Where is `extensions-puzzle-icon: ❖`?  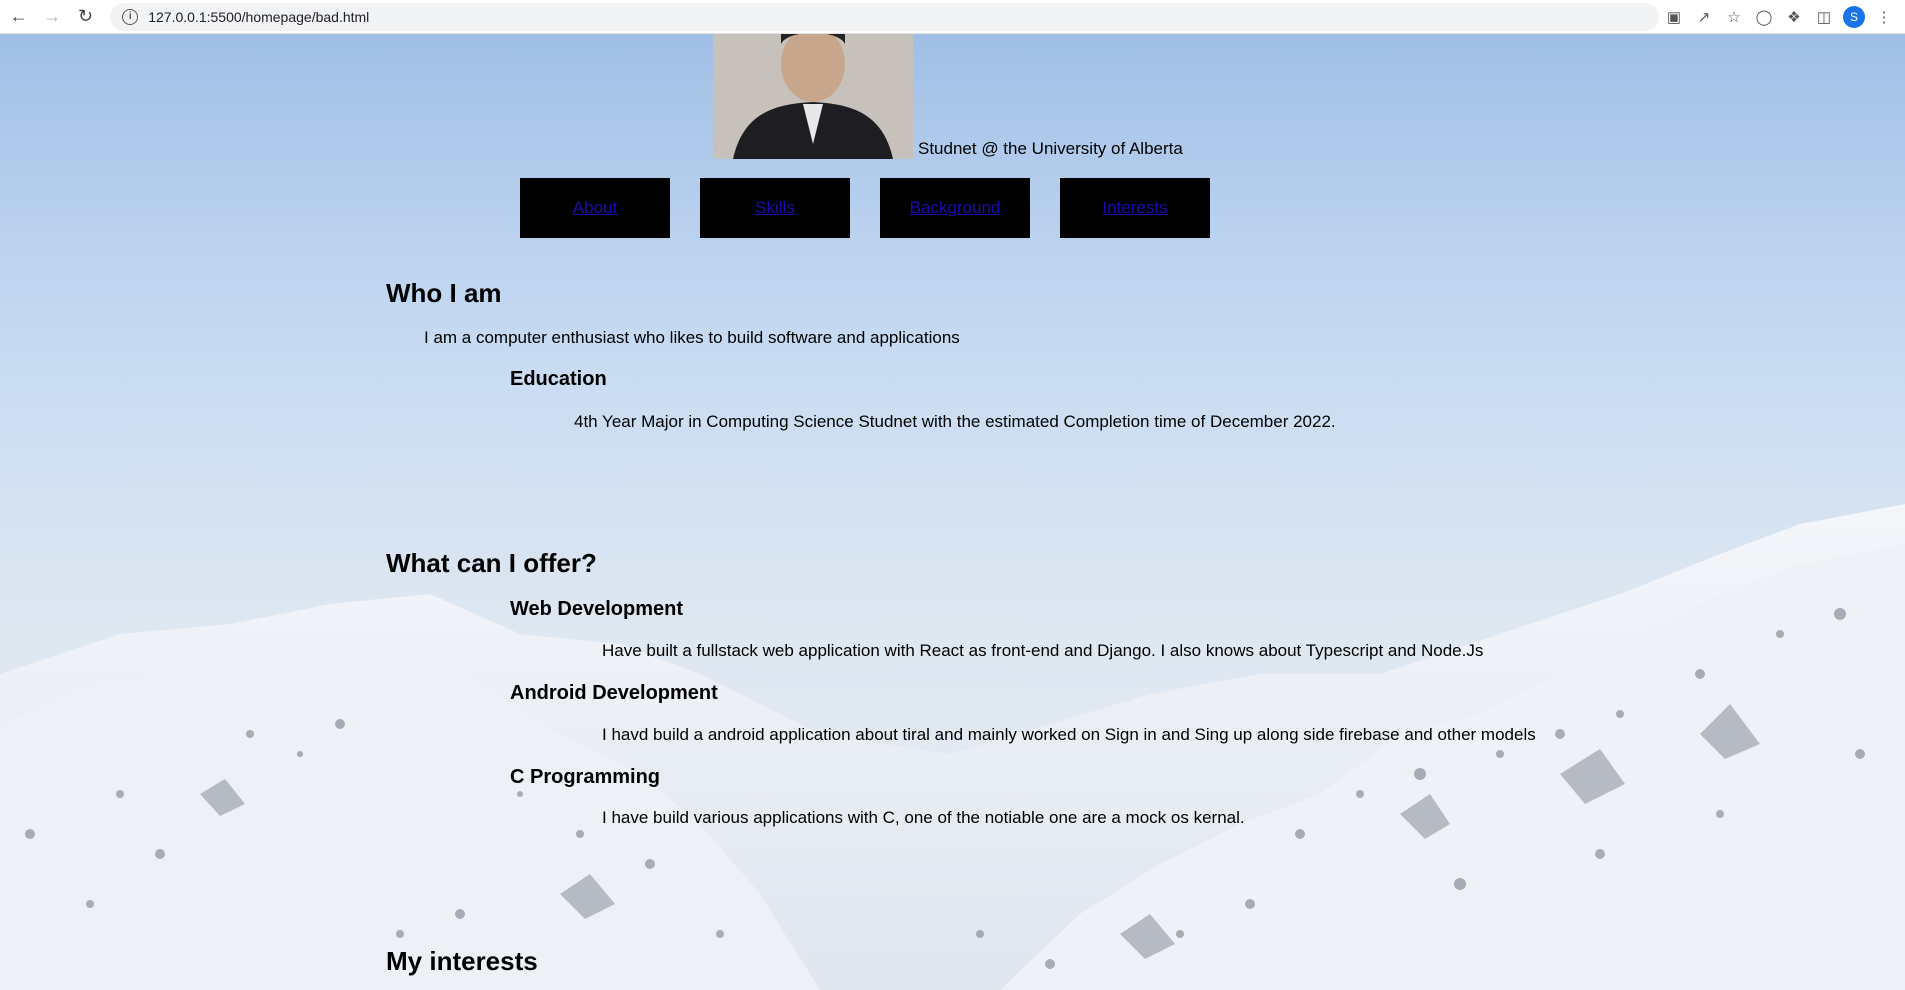 extensions-puzzle-icon: ❖ is located at coordinates (1794, 17).